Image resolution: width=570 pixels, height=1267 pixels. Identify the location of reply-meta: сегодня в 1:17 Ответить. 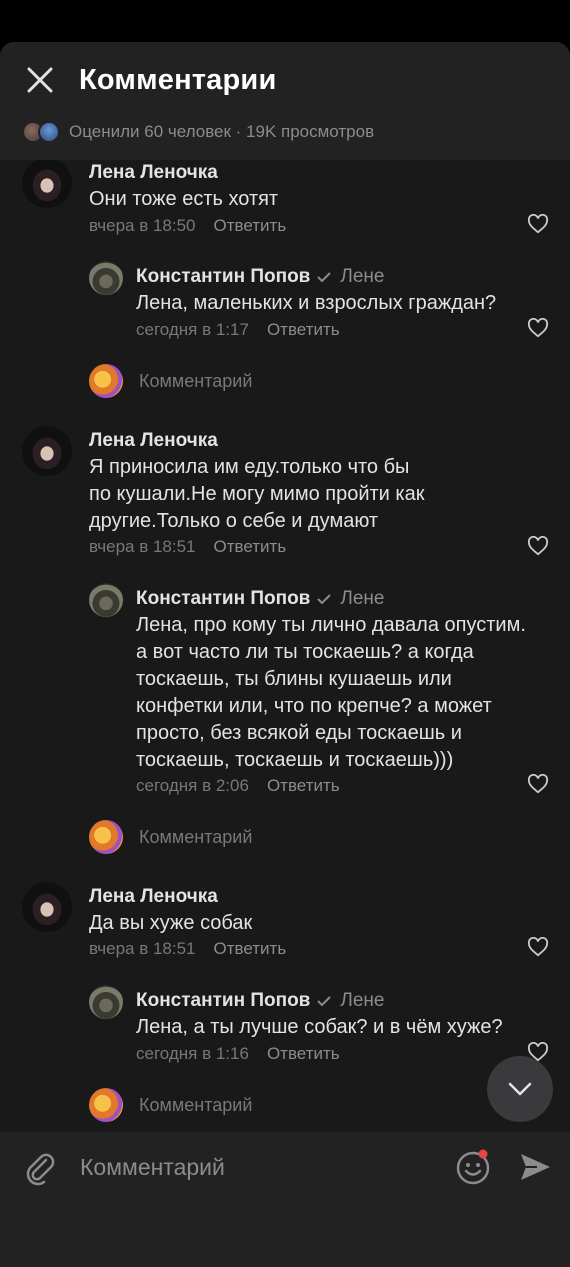
(238, 330).